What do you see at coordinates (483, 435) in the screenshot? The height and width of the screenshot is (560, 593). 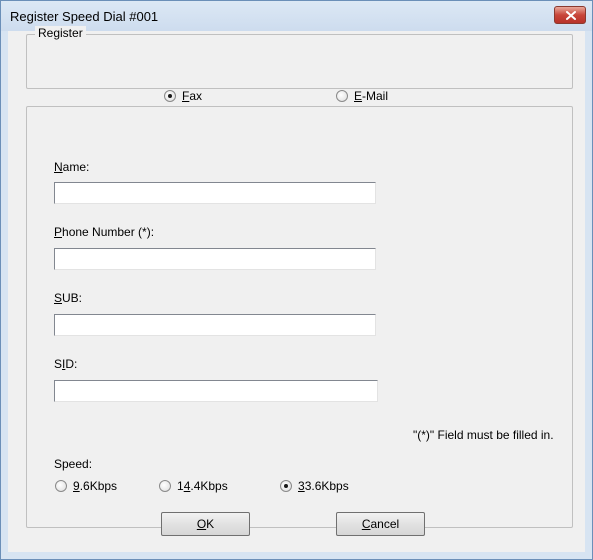 I see `required-field-note: "(*)" Field must be filled in.` at bounding box center [483, 435].